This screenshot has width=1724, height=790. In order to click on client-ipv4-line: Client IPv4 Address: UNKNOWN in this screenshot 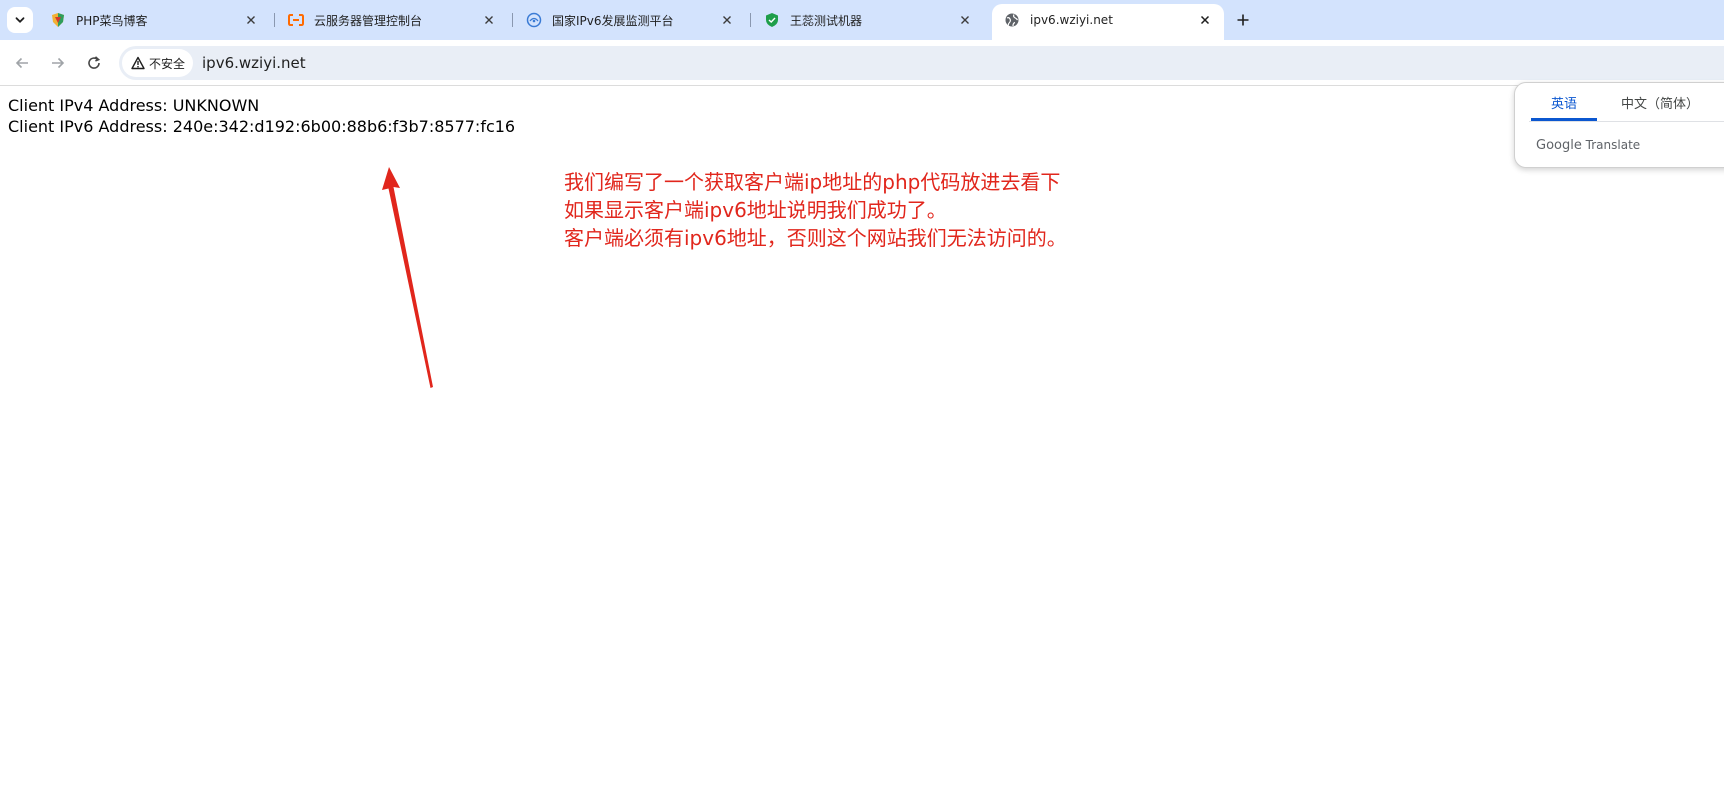, I will do `click(134, 105)`.